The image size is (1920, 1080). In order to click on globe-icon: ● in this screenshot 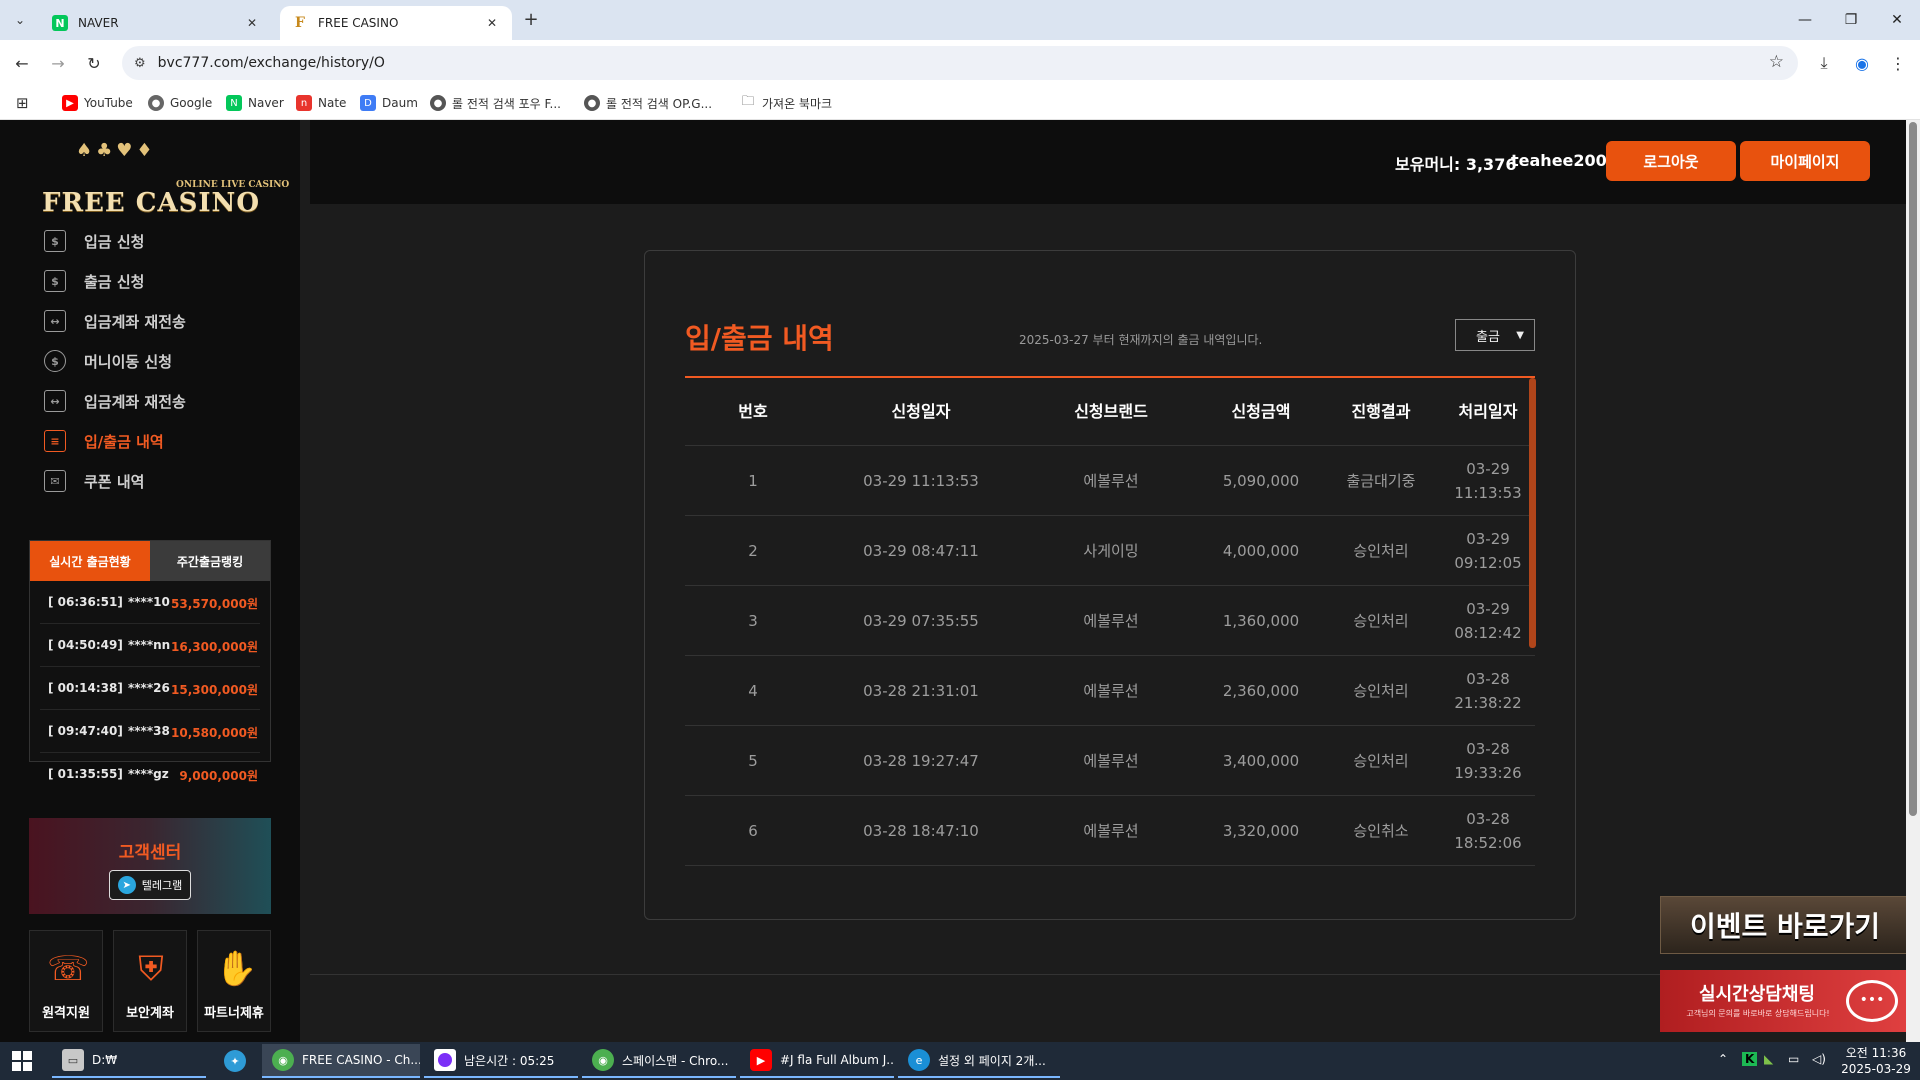, I will do `click(592, 103)`.